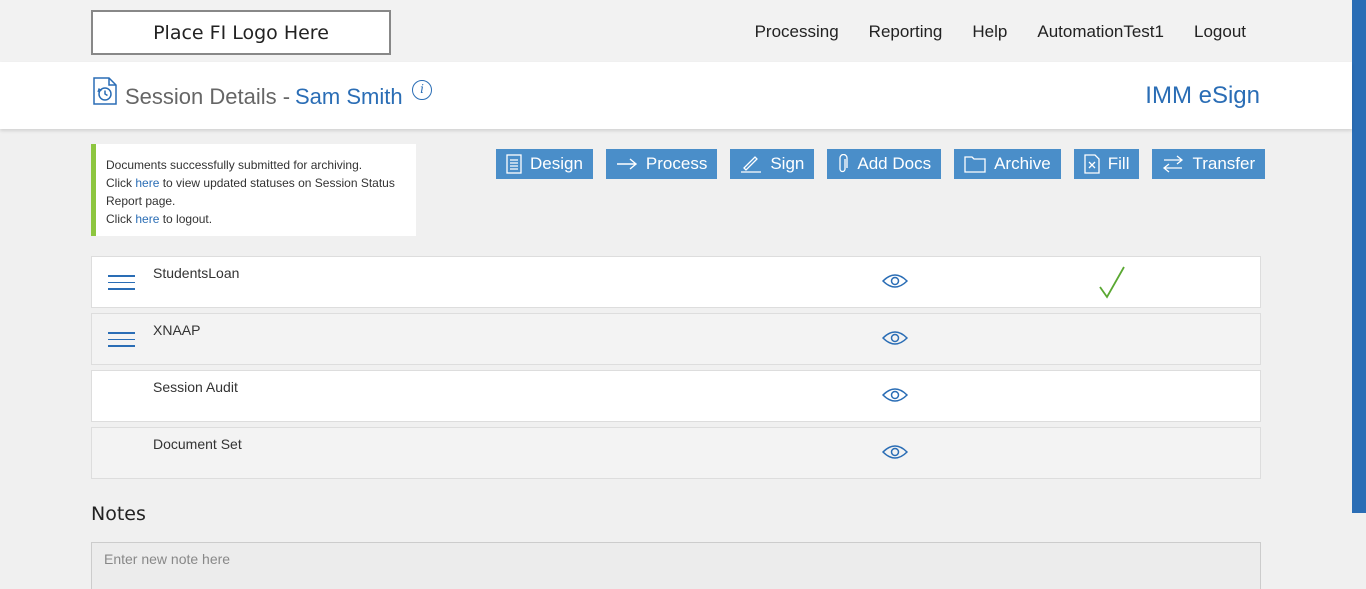 The image size is (1366, 589). Describe the element at coordinates (1220, 32) in the screenshot. I see `nav-logout: Logout` at that location.